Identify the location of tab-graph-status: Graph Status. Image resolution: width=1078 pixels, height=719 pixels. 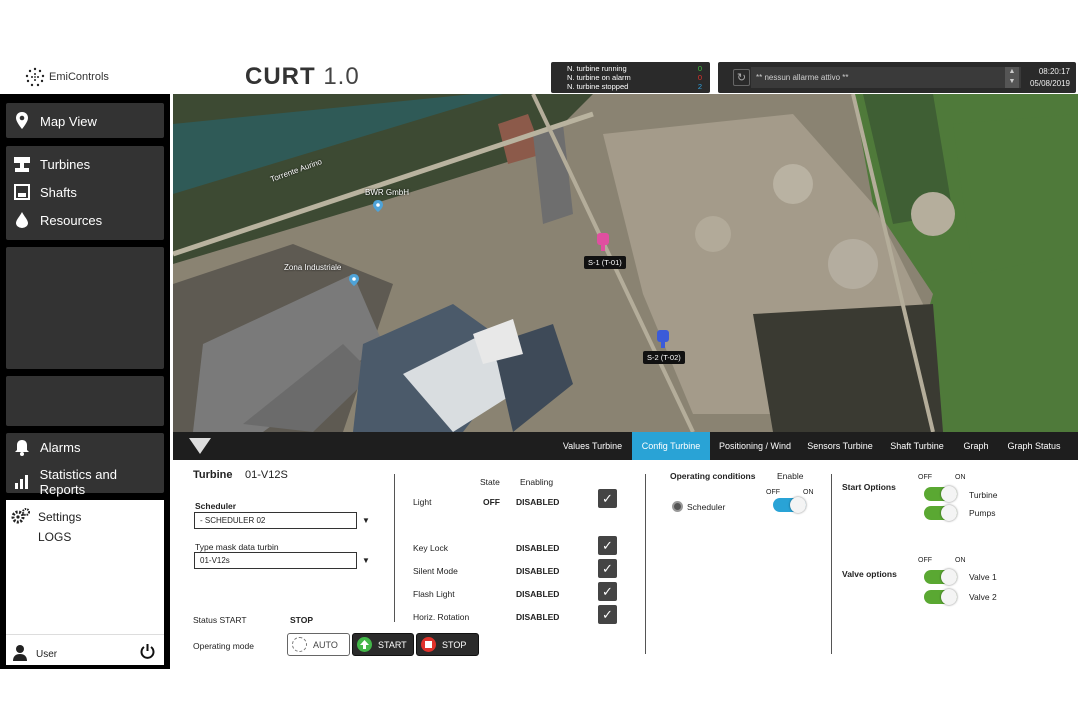
(1034, 446).